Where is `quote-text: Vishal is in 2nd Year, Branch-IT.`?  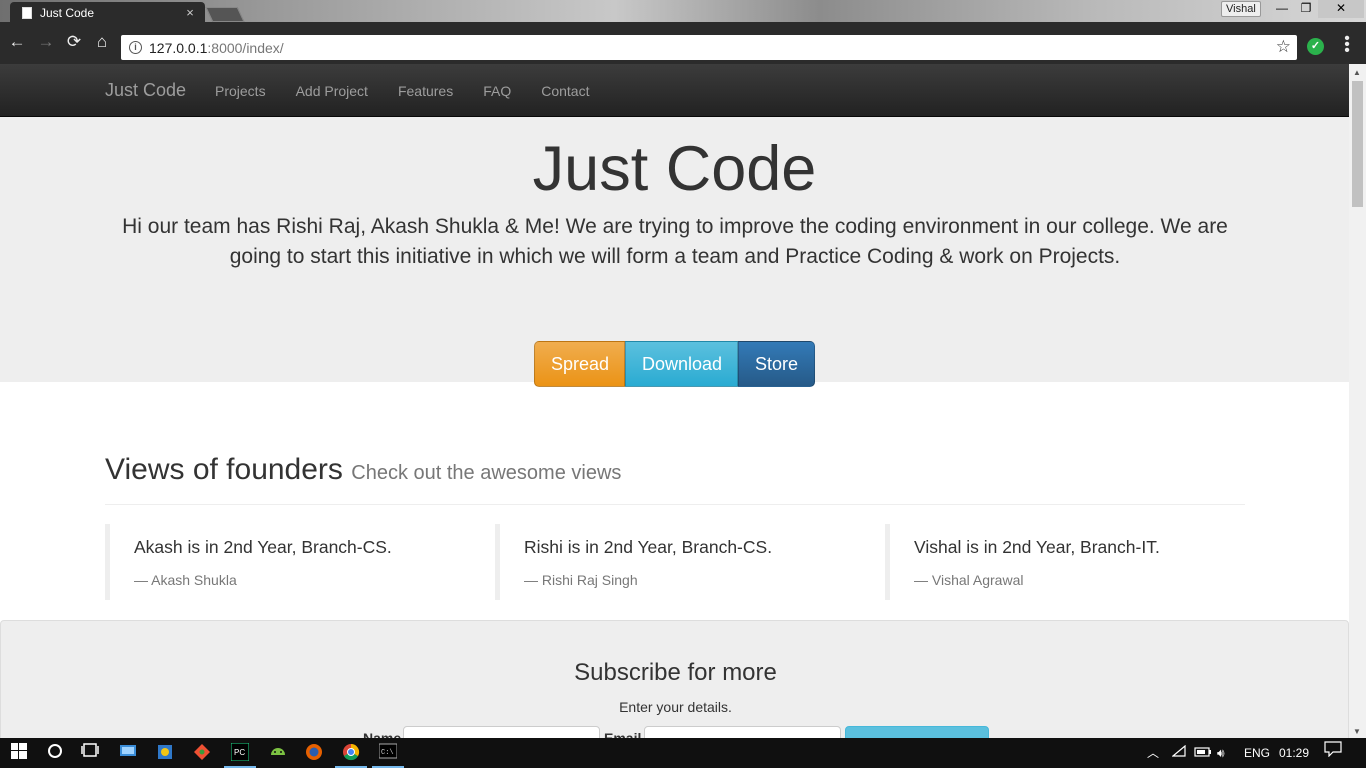
quote-text: Vishal is in 2nd Year, Branch-IT. is located at coordinates (1037, 547).